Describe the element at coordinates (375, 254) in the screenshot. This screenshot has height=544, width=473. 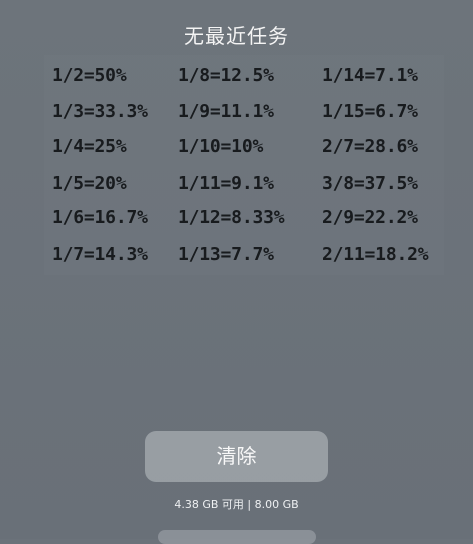
I see `fraction-text: 2/11=18.2%` at that location.